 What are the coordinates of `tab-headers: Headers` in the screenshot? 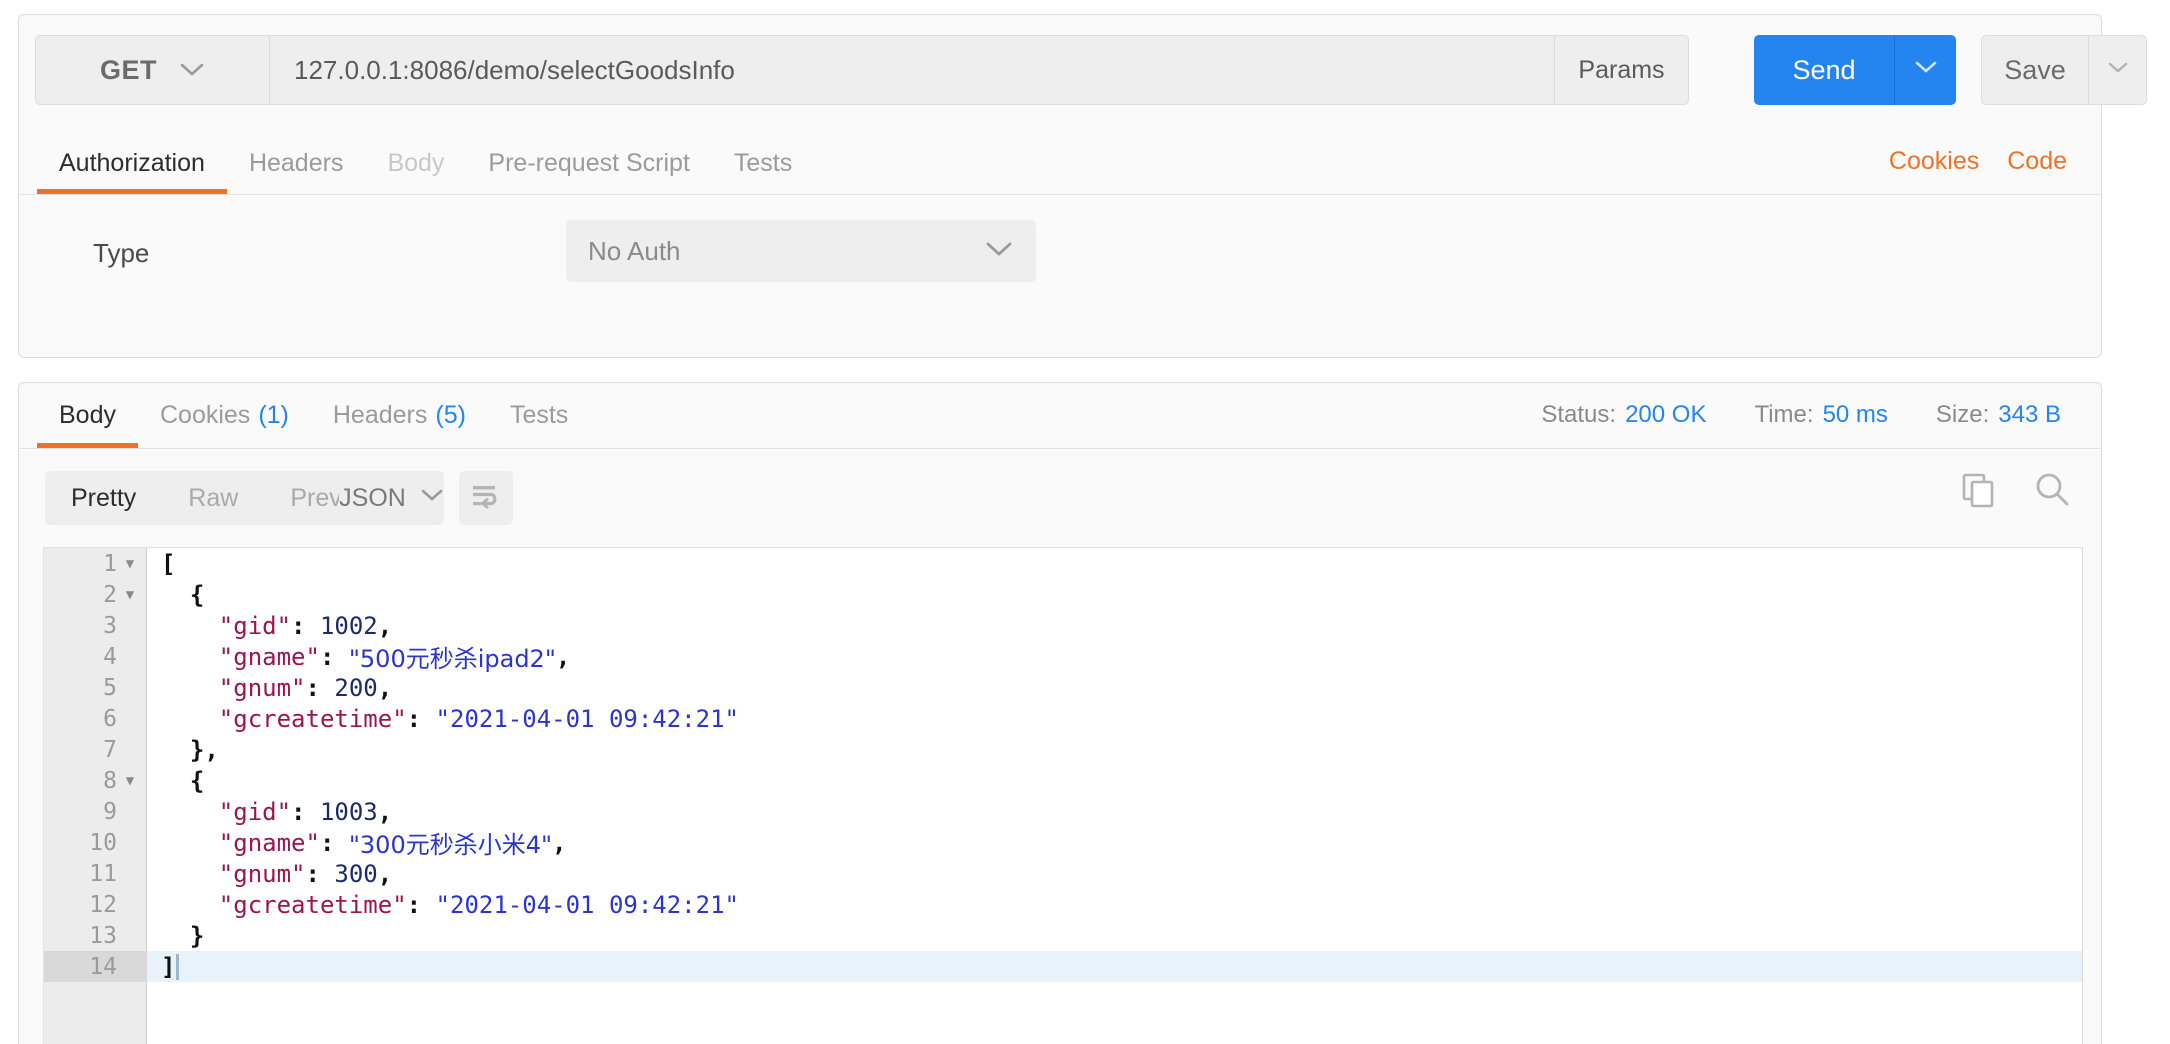 It's located at (296, 163).